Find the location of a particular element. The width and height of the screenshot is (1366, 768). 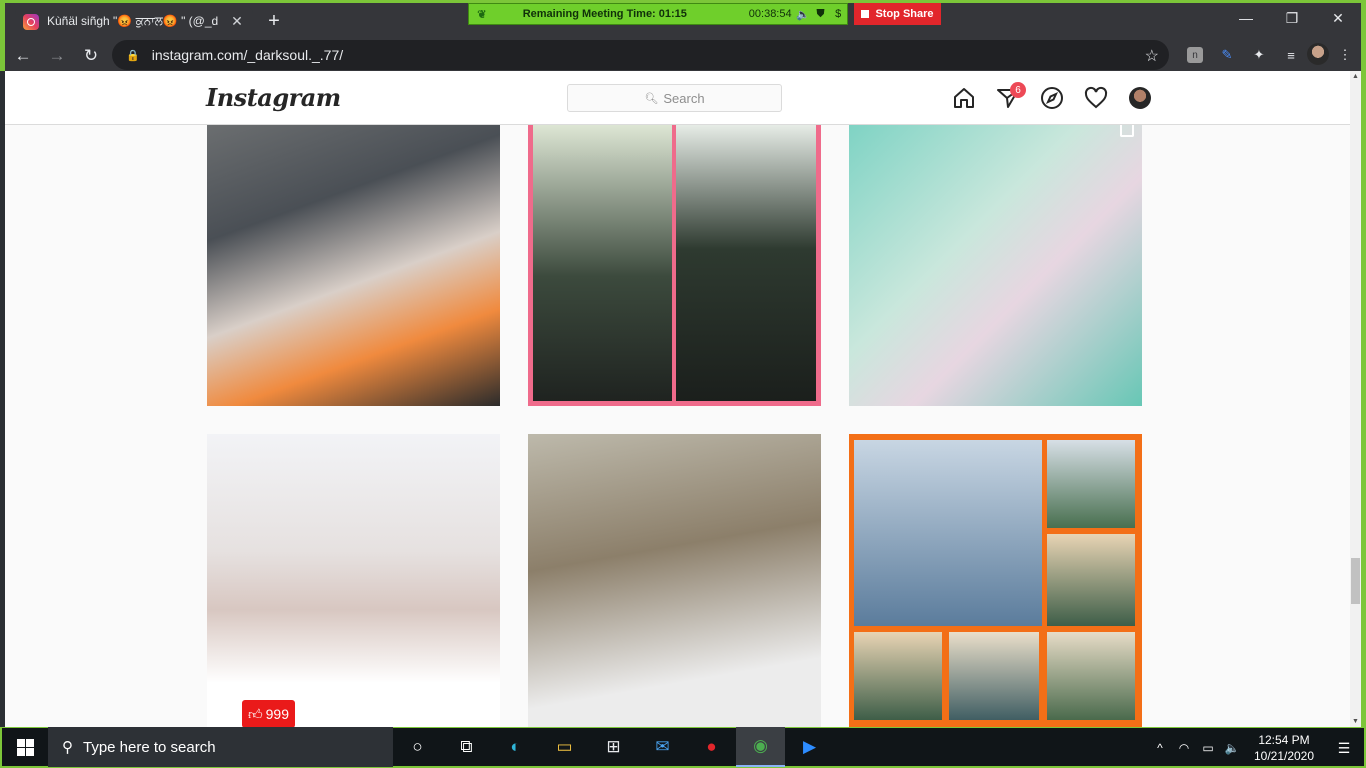

search-input: 🔍︎ Search is located at coordinates (674, 98).